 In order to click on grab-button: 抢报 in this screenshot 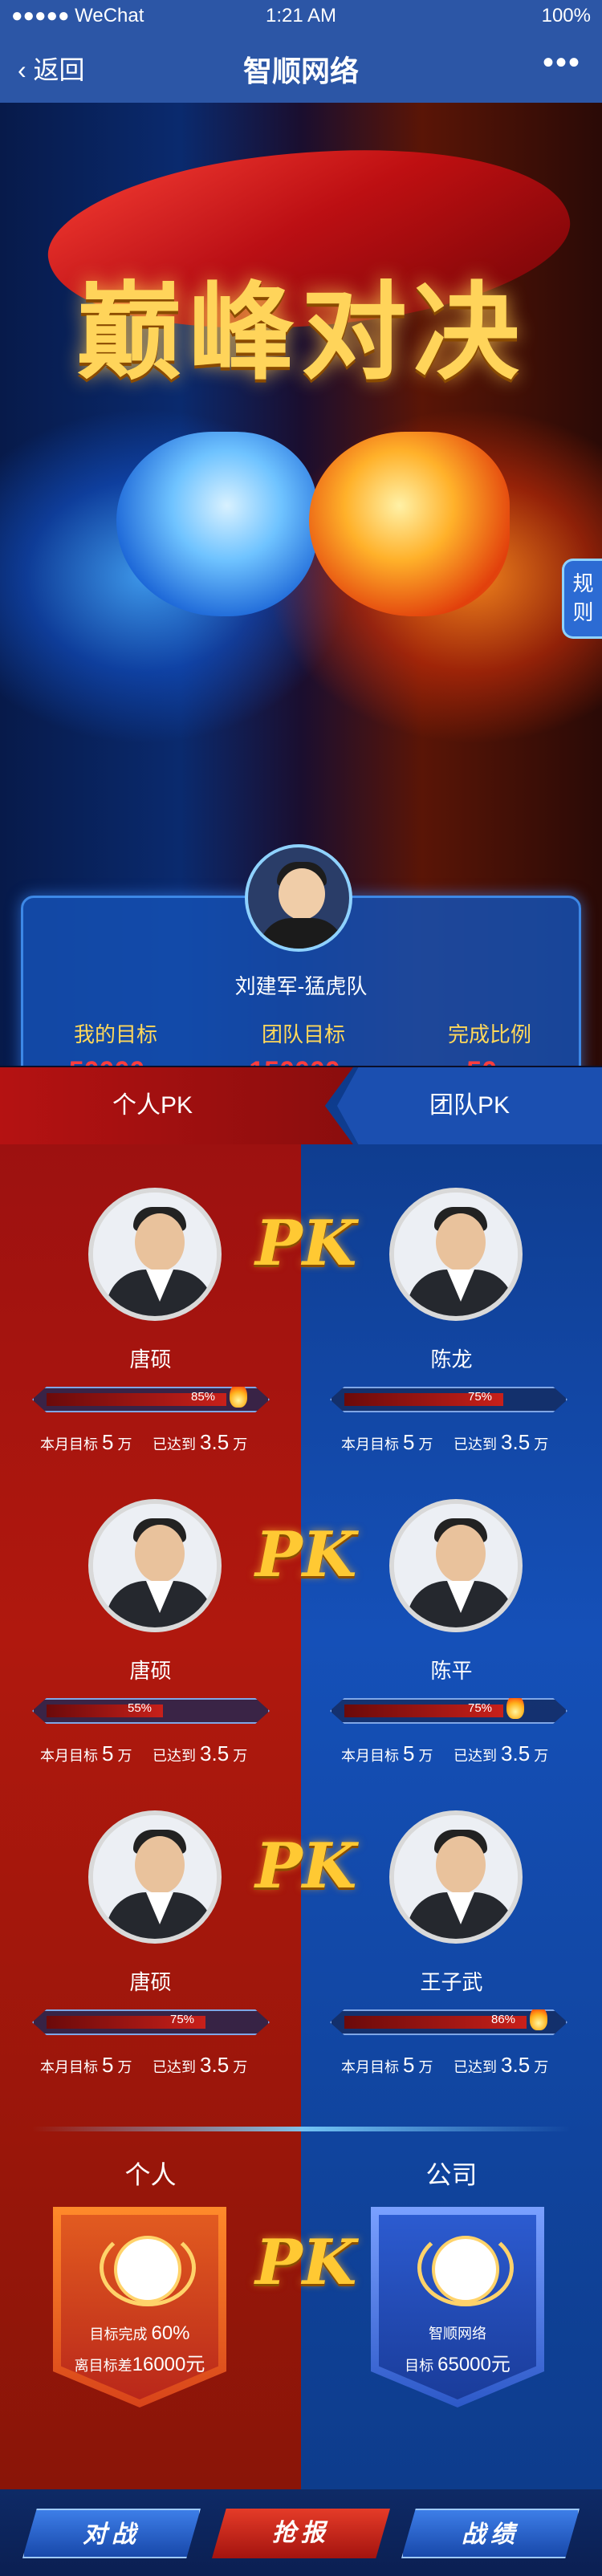, I will do `click(301, 2534)`.